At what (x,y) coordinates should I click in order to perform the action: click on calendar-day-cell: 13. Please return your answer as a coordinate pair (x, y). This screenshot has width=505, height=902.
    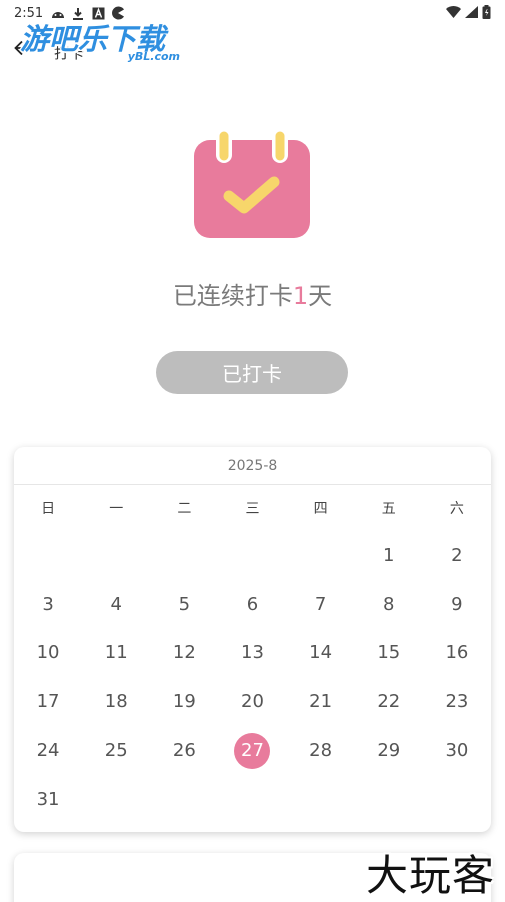
    Looking at the image, I should click on (252, 653).